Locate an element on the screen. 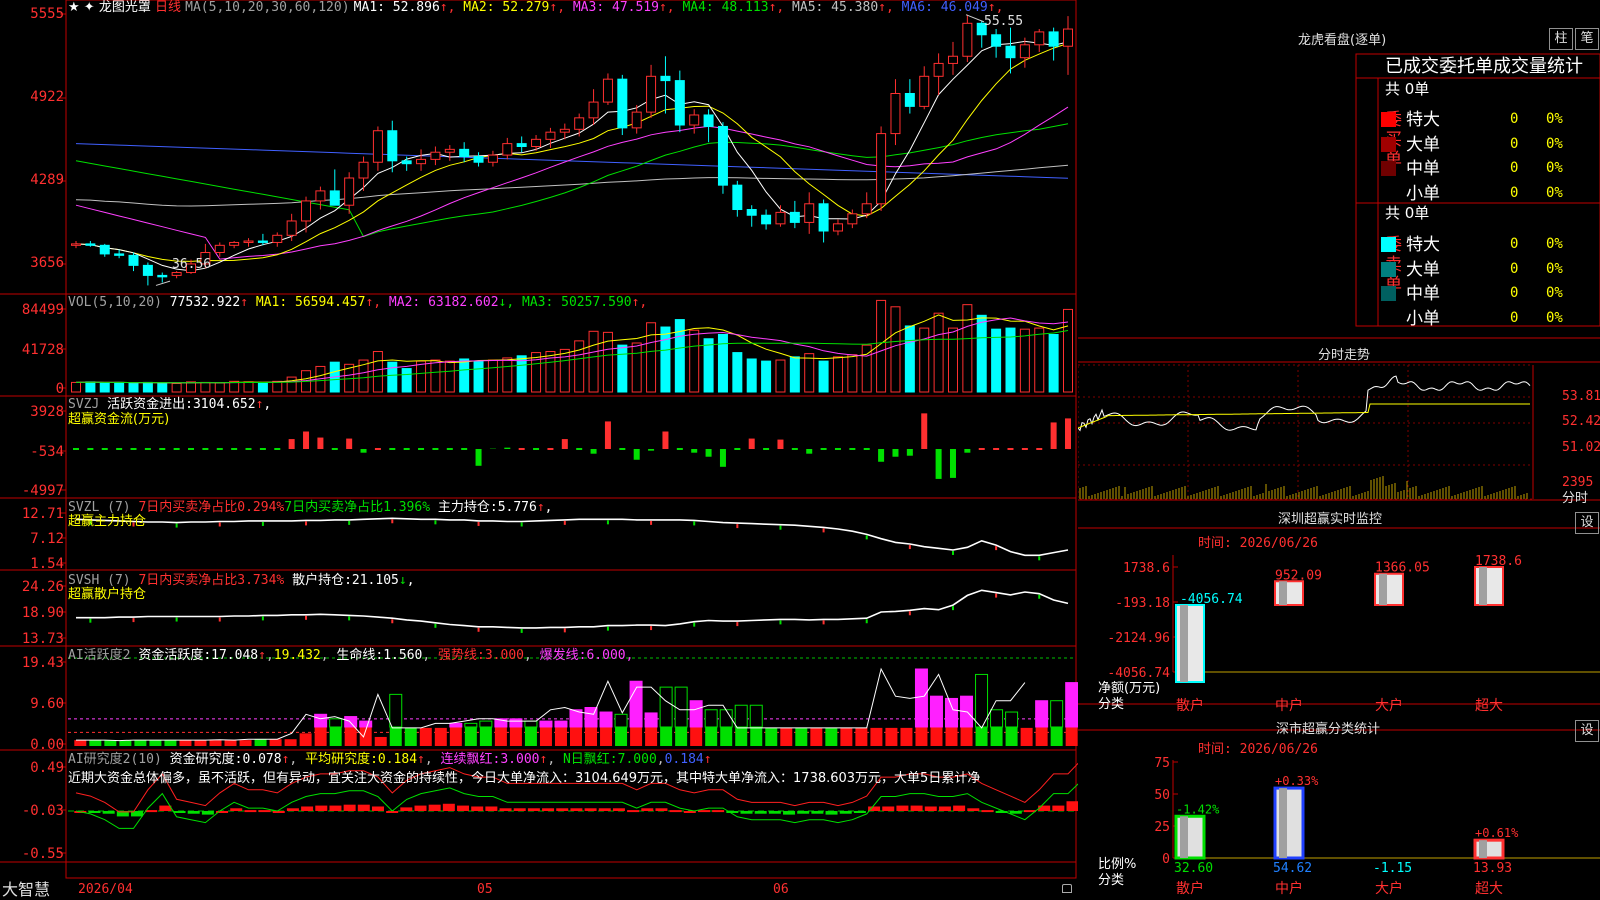 This screenshot has height=900, width=1600. ma4-line is located at coordinates (572, 180).